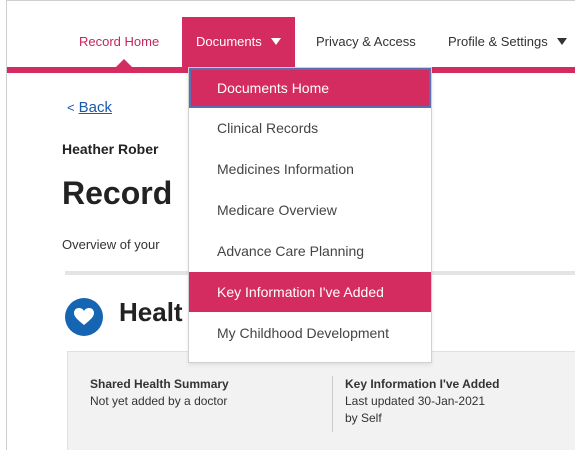  I want to click on column-divider, so click(332, 404).